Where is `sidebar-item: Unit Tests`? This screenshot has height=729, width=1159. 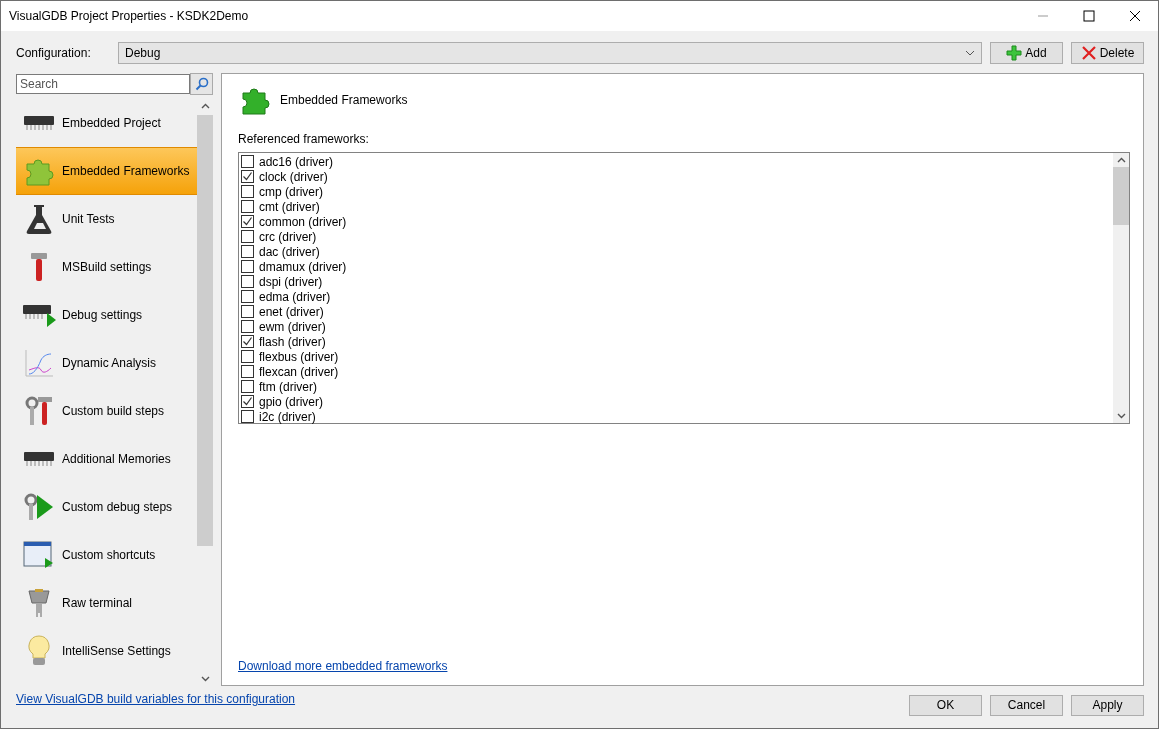
sidebar-item: Unit Tests is located at coordinates (106, 219).